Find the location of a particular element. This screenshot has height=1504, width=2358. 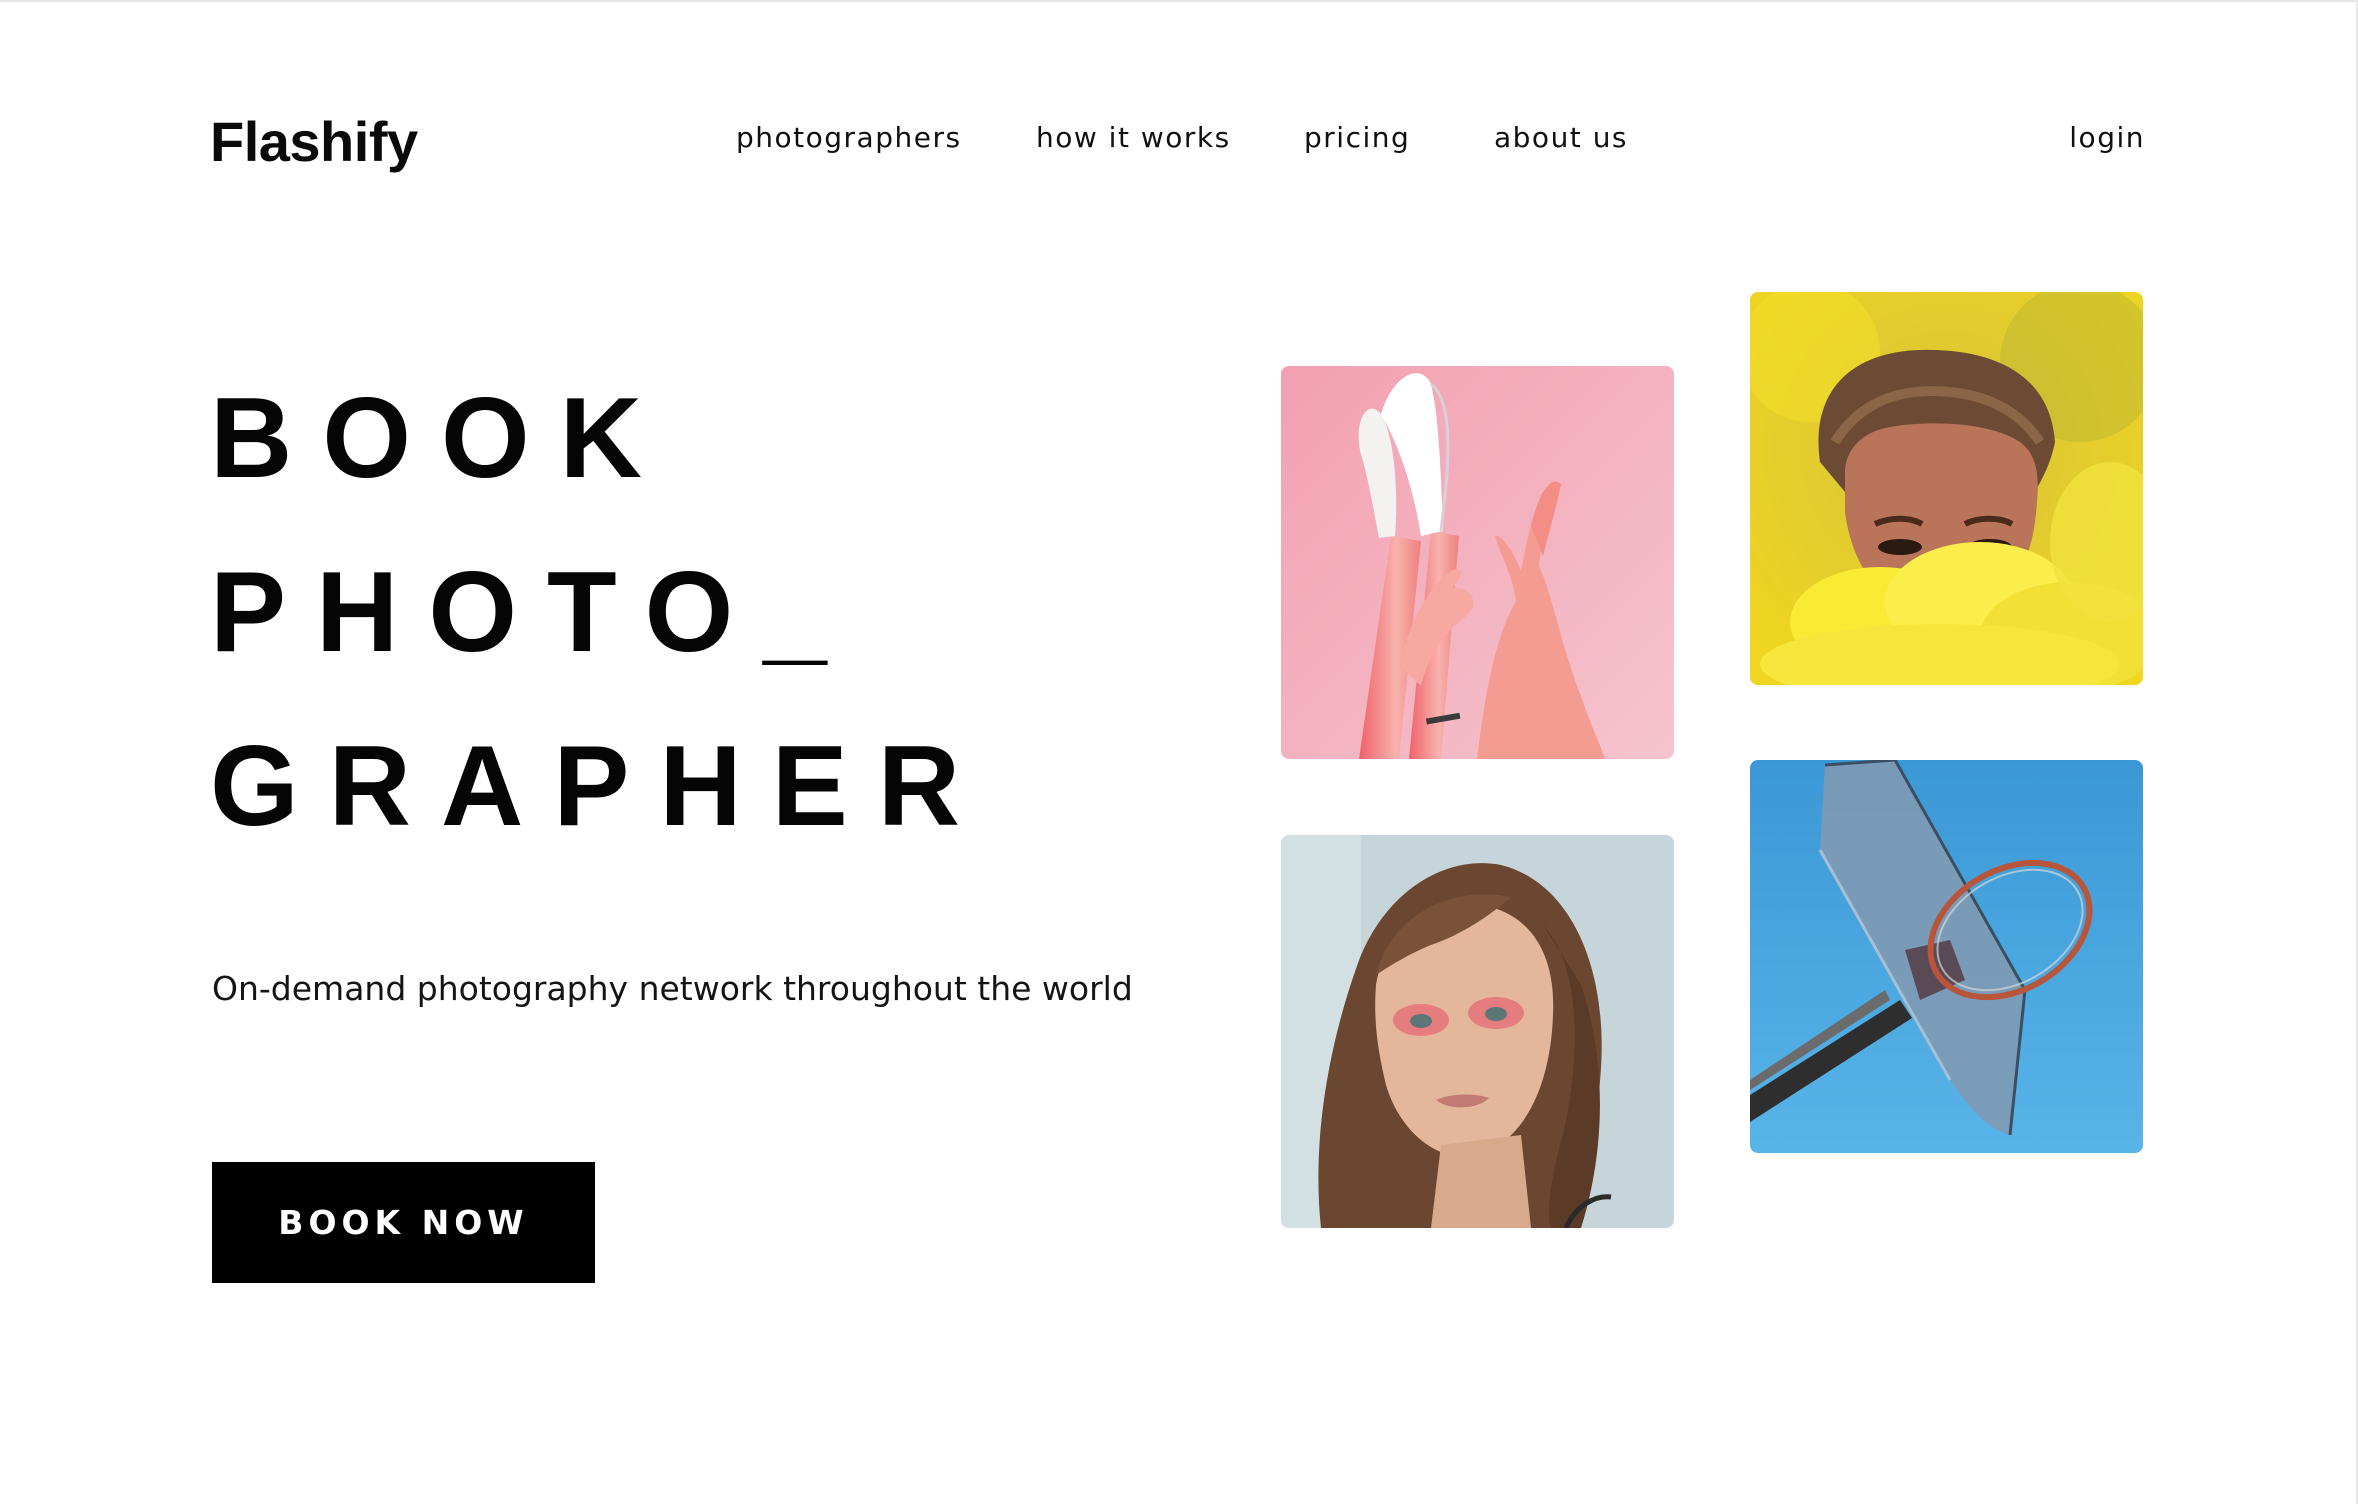

legs-sneakers-hands-photo is located at coordinates (1477, 562).